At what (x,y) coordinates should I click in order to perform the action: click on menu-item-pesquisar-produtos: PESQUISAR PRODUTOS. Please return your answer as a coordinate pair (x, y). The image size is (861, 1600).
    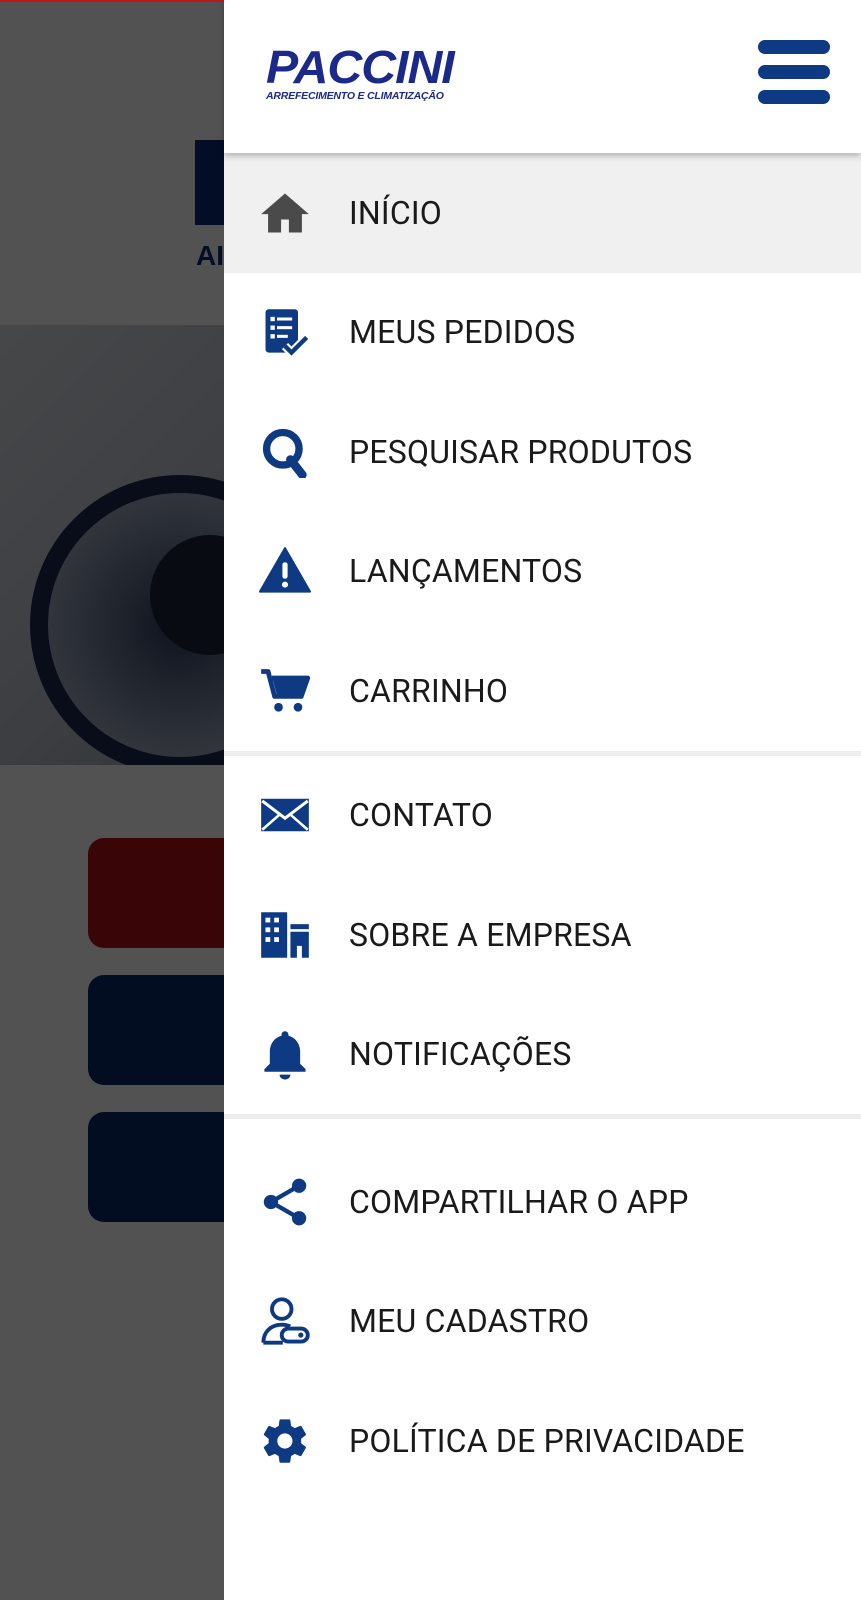
    Looking at the image, I should click on (542, 452).